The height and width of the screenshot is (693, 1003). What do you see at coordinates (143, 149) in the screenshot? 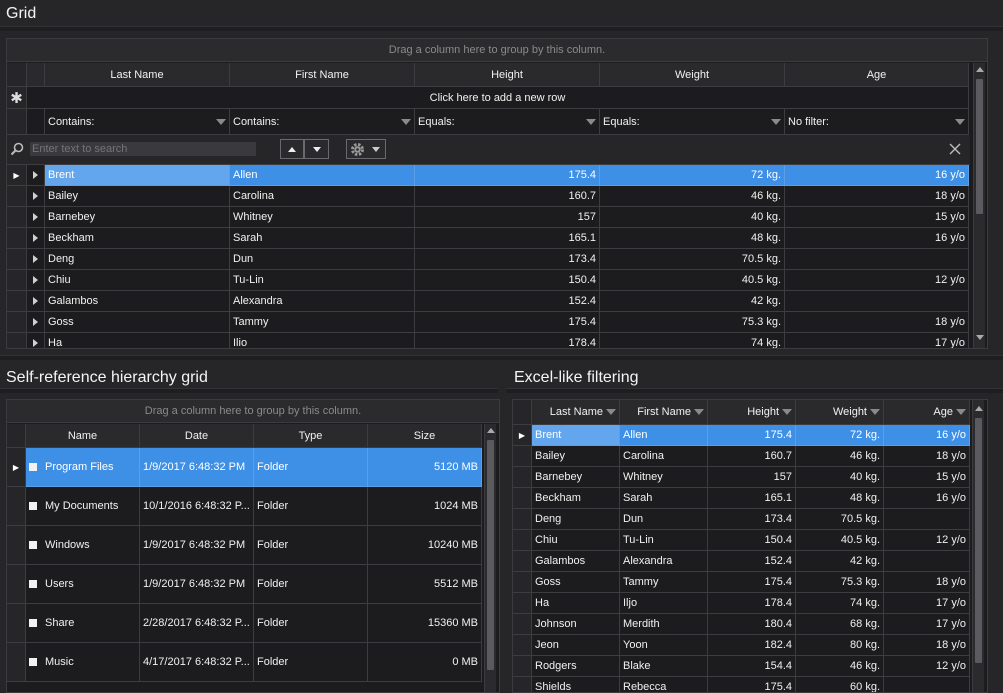
I see `search-input` at bounding box center [143, 149].